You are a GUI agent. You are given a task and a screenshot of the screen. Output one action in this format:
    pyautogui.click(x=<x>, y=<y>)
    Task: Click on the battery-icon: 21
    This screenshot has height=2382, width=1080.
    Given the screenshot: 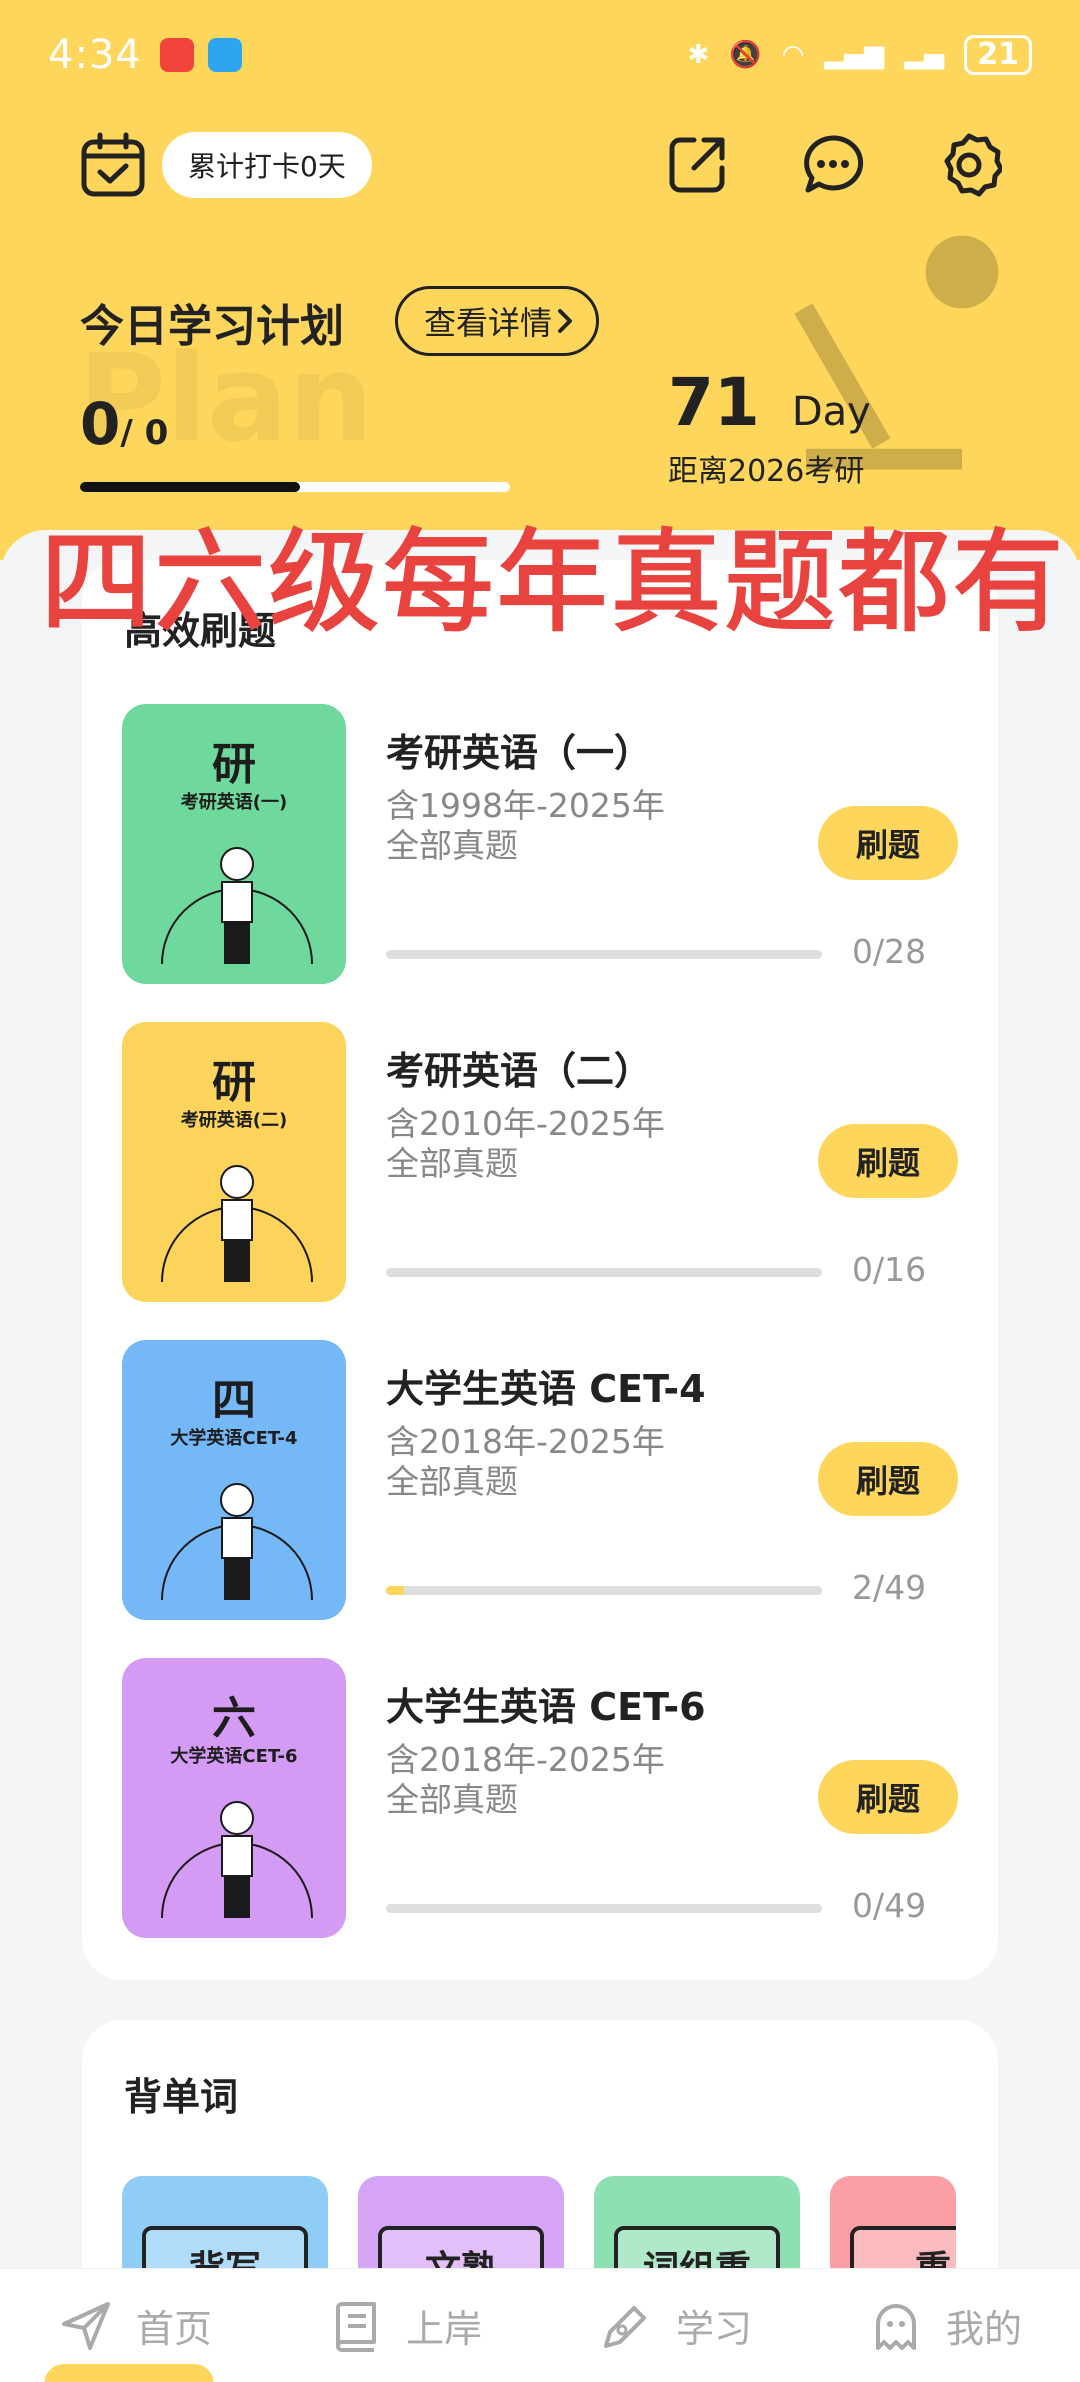 What is the action you would take?
    pyautogui.click(x=998, y=55)
    